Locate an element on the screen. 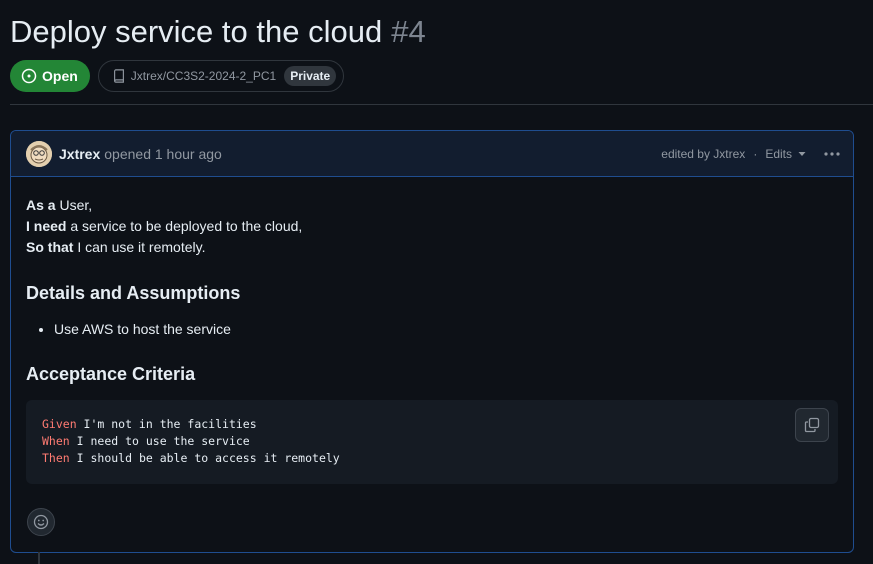 This screenshot has height=564, width=873. copy-button is located at coordinates (812, 425).